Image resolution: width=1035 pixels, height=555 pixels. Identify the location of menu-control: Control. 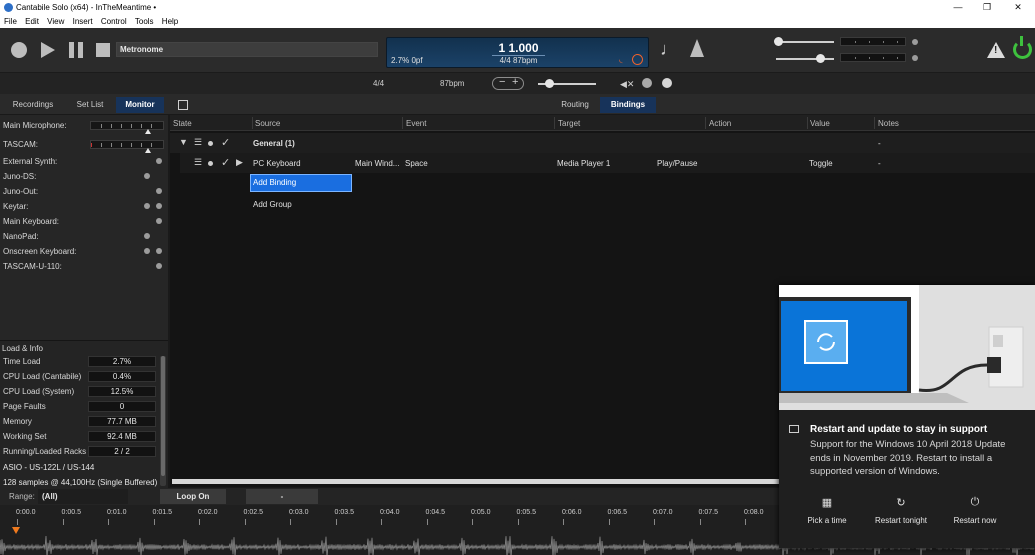
(114, 22).